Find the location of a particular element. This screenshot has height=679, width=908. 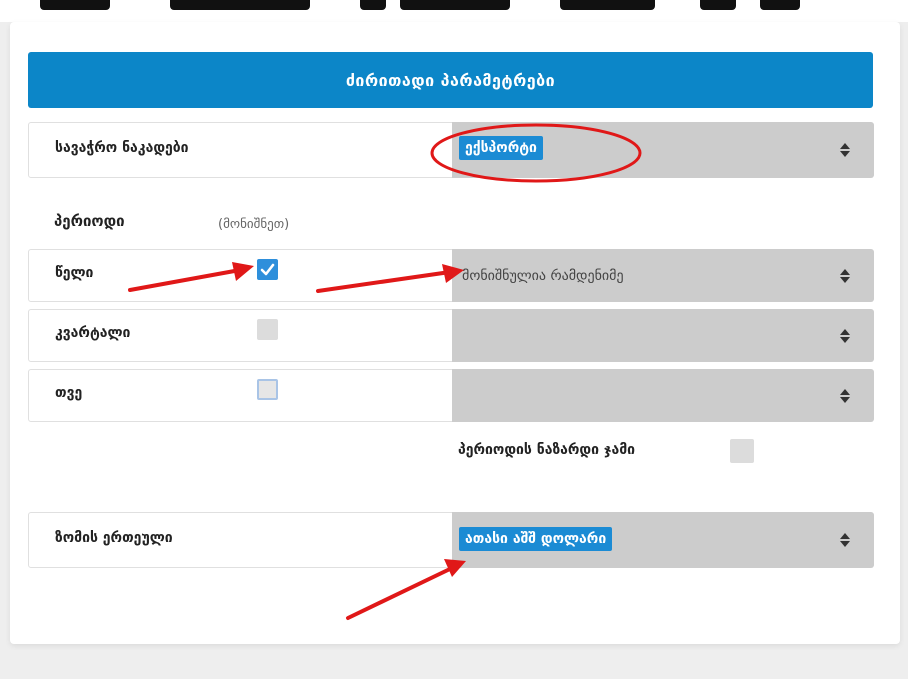

year-label: წელი is located at coordinates (74, 273).